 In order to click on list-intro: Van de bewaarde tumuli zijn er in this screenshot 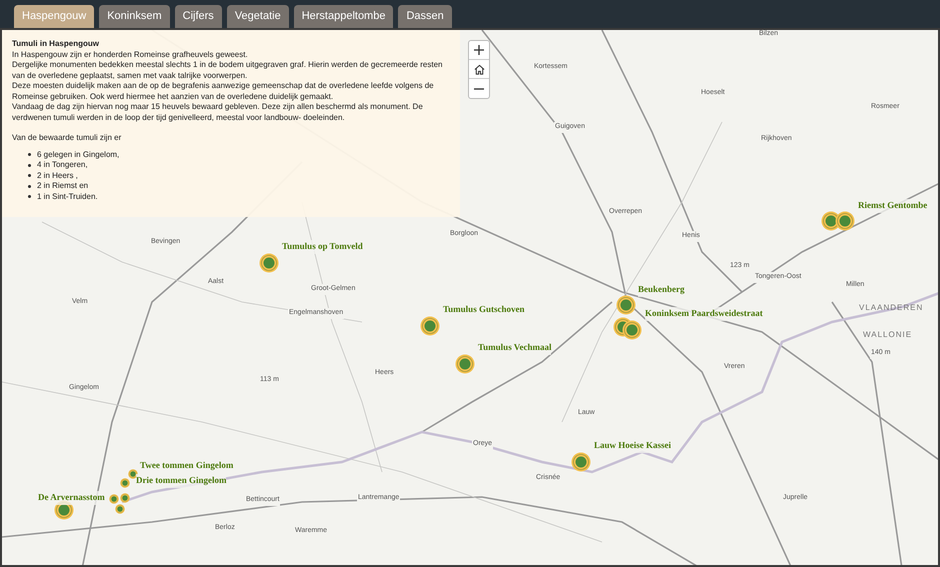, I will do `click(67, 138)`.